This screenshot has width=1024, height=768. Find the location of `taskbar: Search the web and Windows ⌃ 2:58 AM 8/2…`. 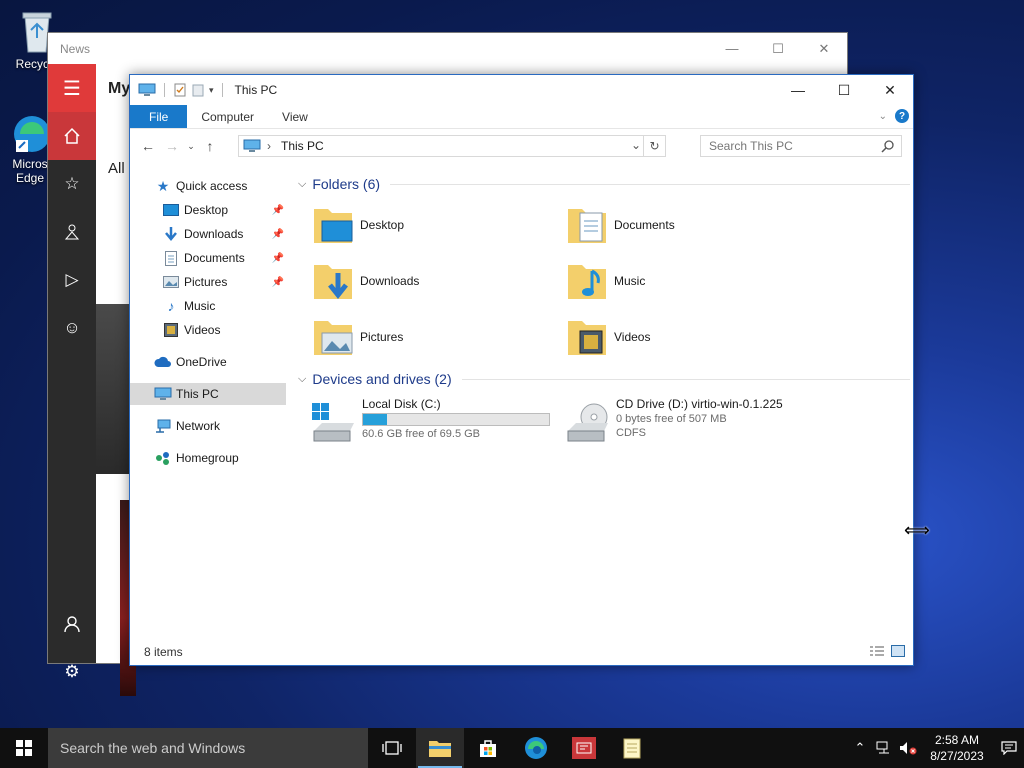

taskbar: Search the web and Windows ⌃ 2:58 AM 8/2… is located at coordinates (512, 748).